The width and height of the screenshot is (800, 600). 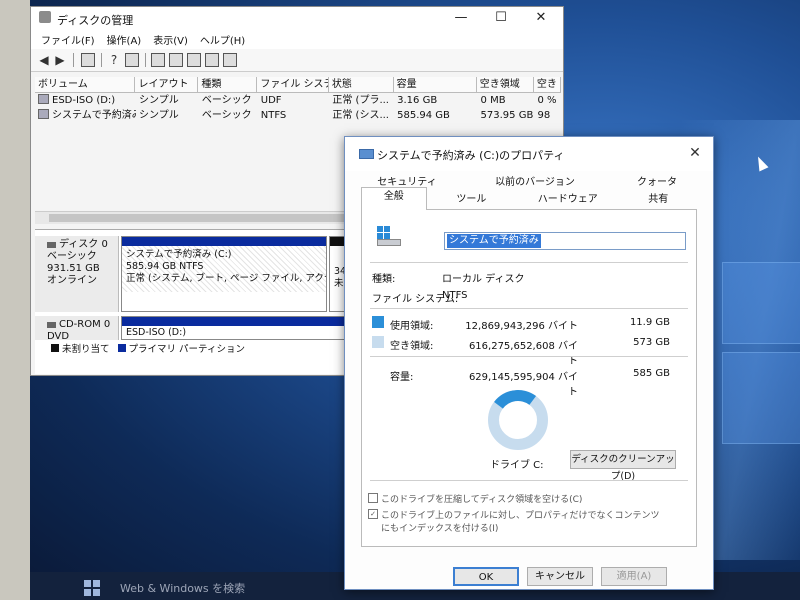 I want to click on help-icon: ?, so click(x=114, y=60).